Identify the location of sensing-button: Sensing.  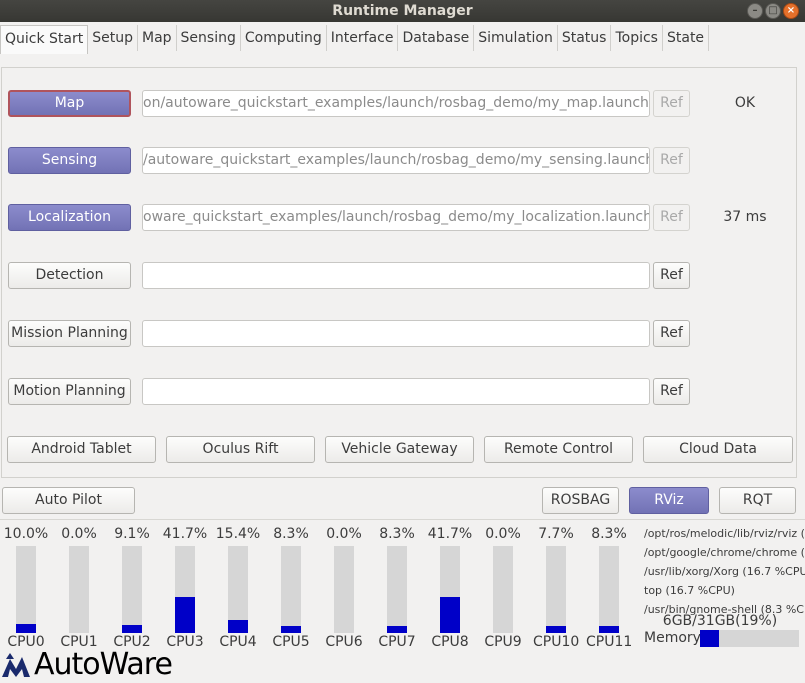
(69, 160).